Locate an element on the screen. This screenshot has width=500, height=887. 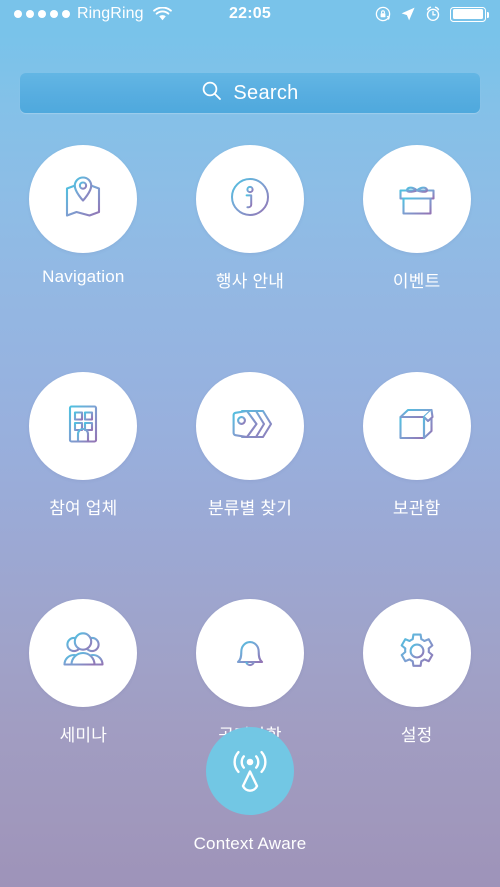
clock-time: 22:05 is located at coordinates (250, 13).